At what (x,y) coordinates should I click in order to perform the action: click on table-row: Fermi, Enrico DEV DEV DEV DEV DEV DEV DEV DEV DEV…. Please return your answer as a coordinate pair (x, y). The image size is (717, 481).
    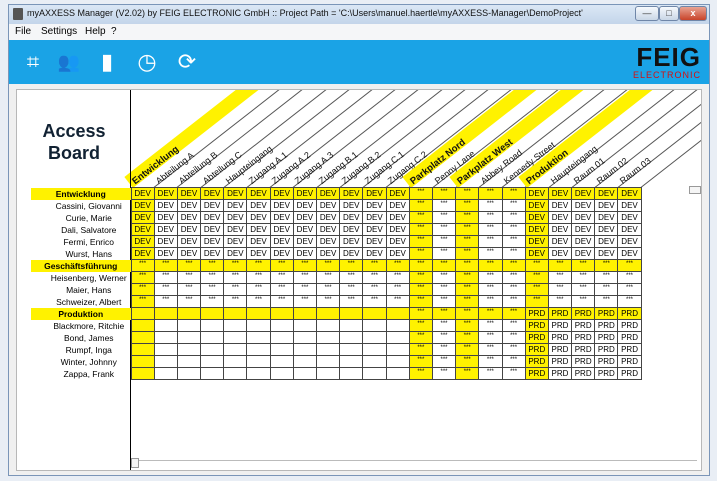
    Looking at the image, I should click on (336, 241).